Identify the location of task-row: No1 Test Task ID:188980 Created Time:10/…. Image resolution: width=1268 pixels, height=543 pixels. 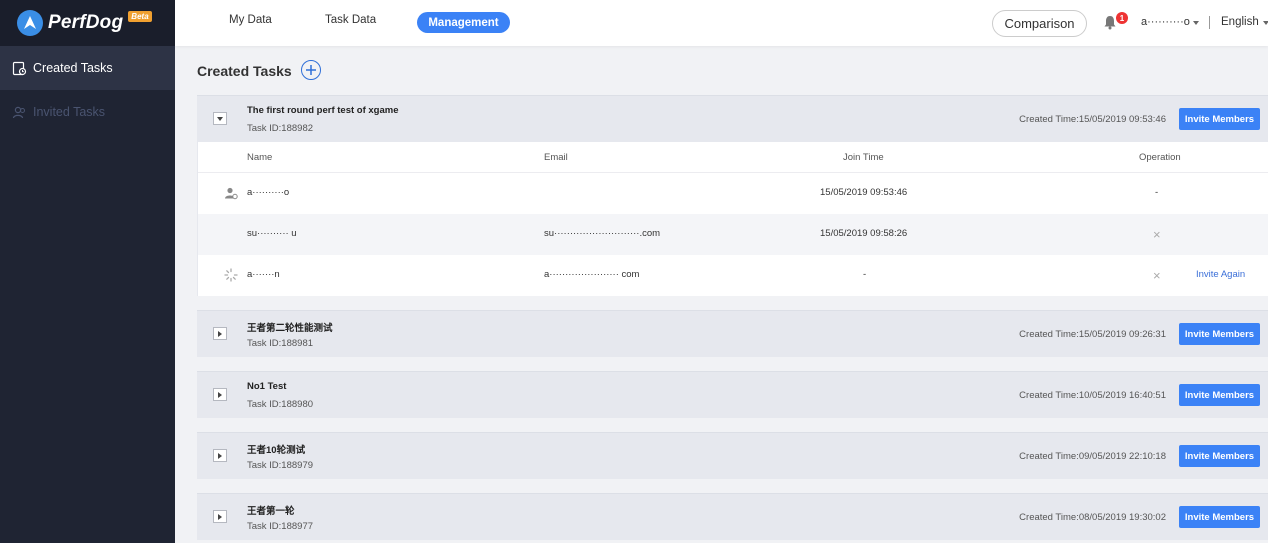
(732, 394).